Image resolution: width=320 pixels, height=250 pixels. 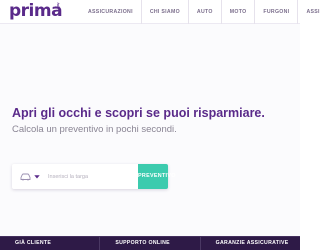 What do you see at coordinates (25, 177) in the screenshot?
I see `car-icon` at bounding box center [25, 177].